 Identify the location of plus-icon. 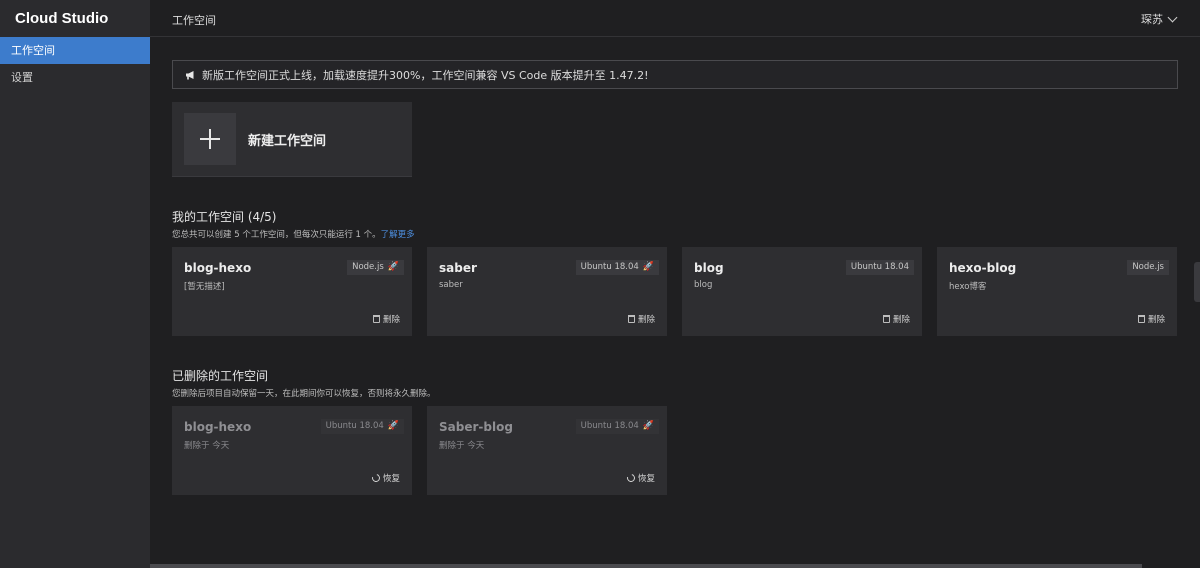
(210, 139).